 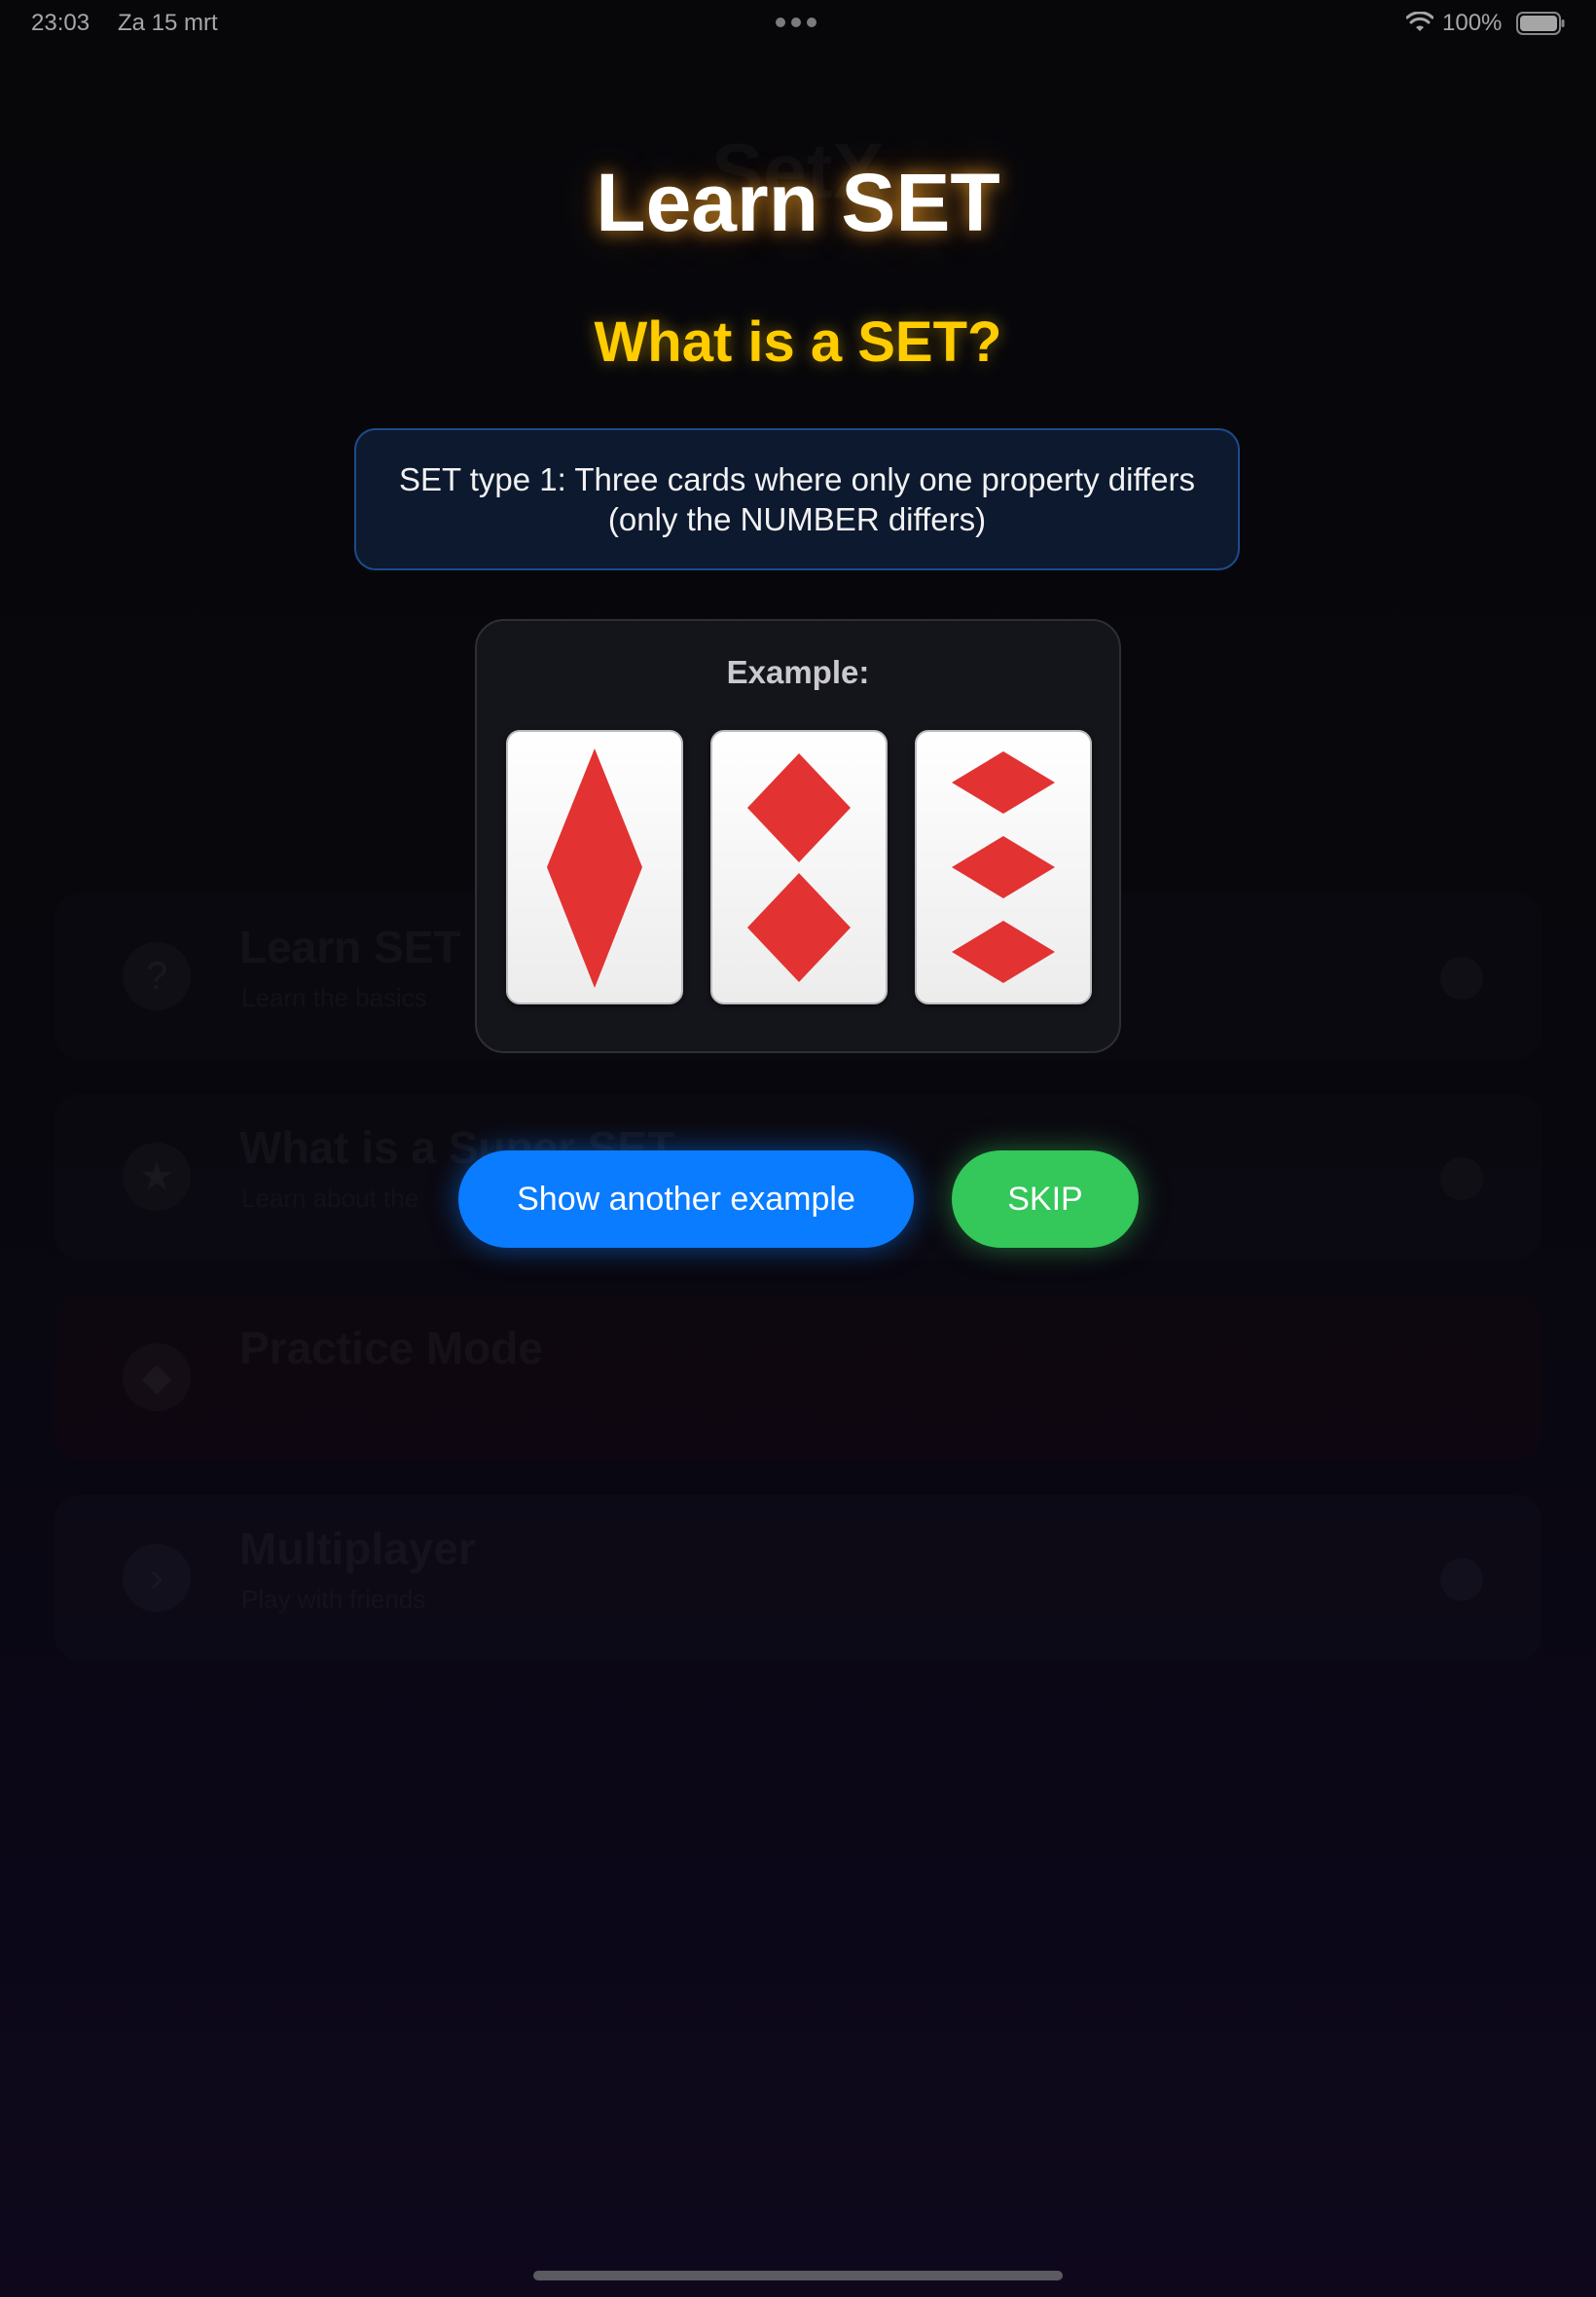 What do you see at coordinates (798, 2275) in the screenshot?
I see `home-indicator` at bounding box center [798, 2275].